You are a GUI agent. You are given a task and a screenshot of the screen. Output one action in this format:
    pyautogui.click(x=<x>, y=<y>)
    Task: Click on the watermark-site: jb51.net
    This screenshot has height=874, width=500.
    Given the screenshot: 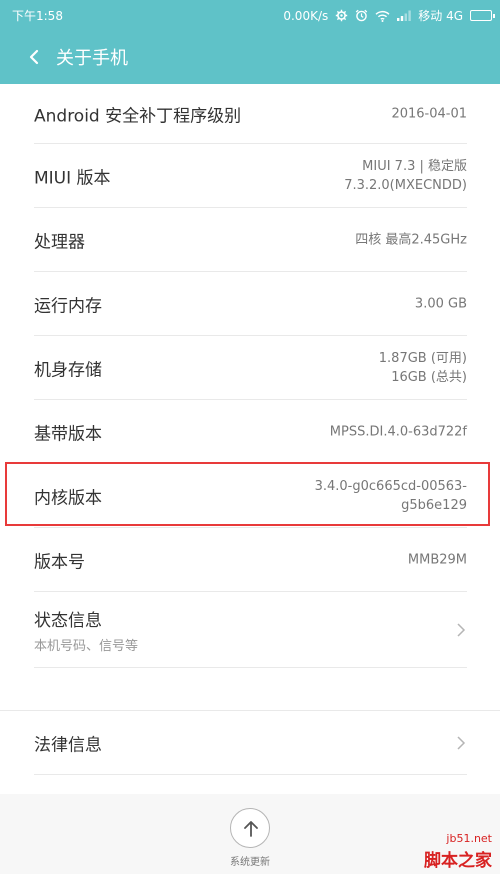 What is the action you would take?
    pyautogui.click(x=469, y=838)
    